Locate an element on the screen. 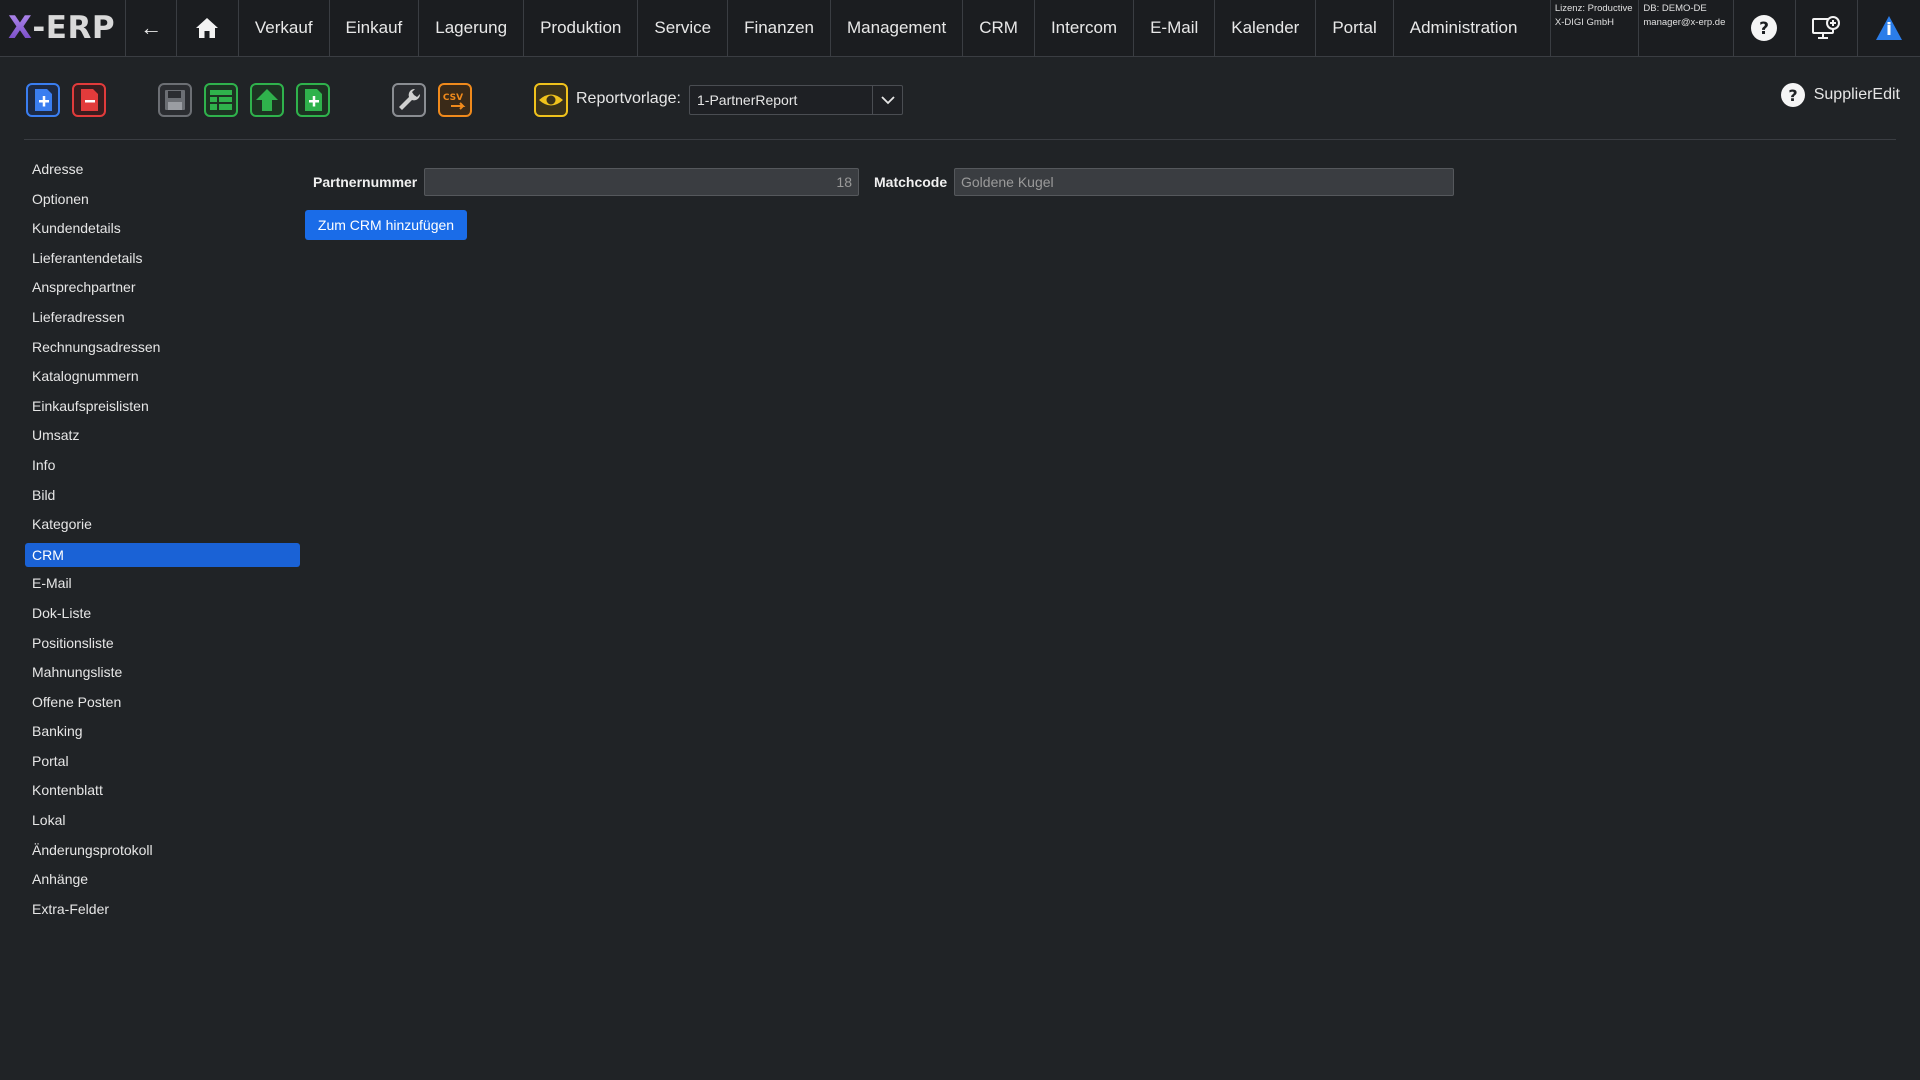 This screenshot has height=1080, width=1920. save-button is located at coordinates (175, 100).